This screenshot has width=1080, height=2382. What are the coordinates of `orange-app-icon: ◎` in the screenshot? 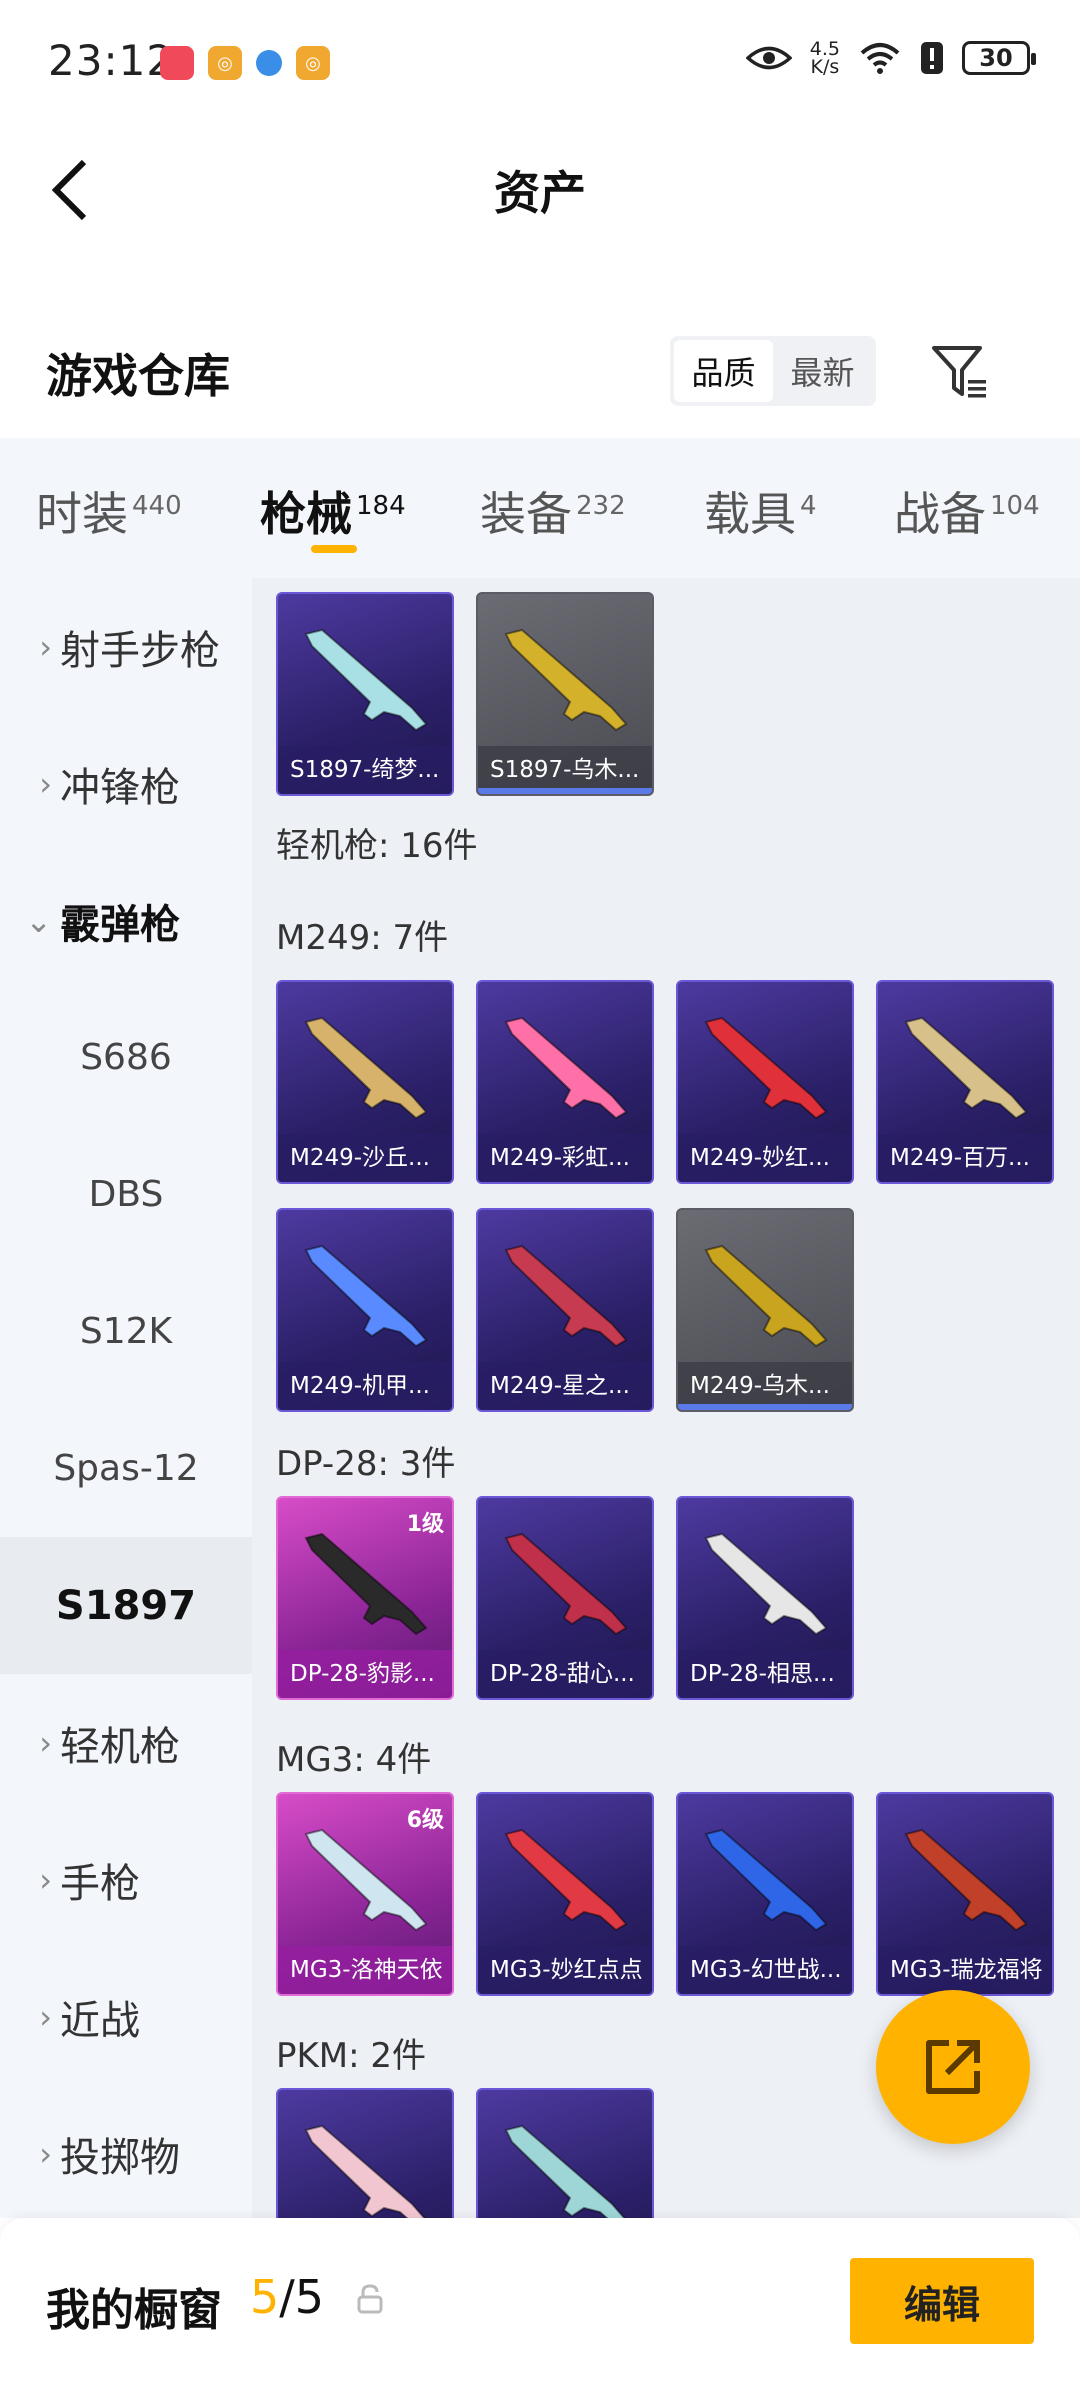 It's located at (225, 63).